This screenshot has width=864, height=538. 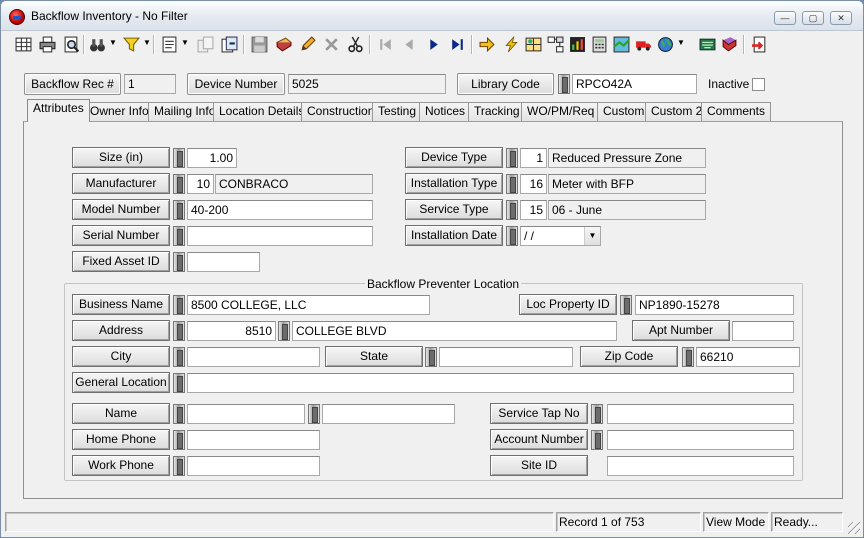 What do you see at coordinates (539, 465) in the screenshot?
I see `site-id-button: Site ID` at bounding box center [539, 465].